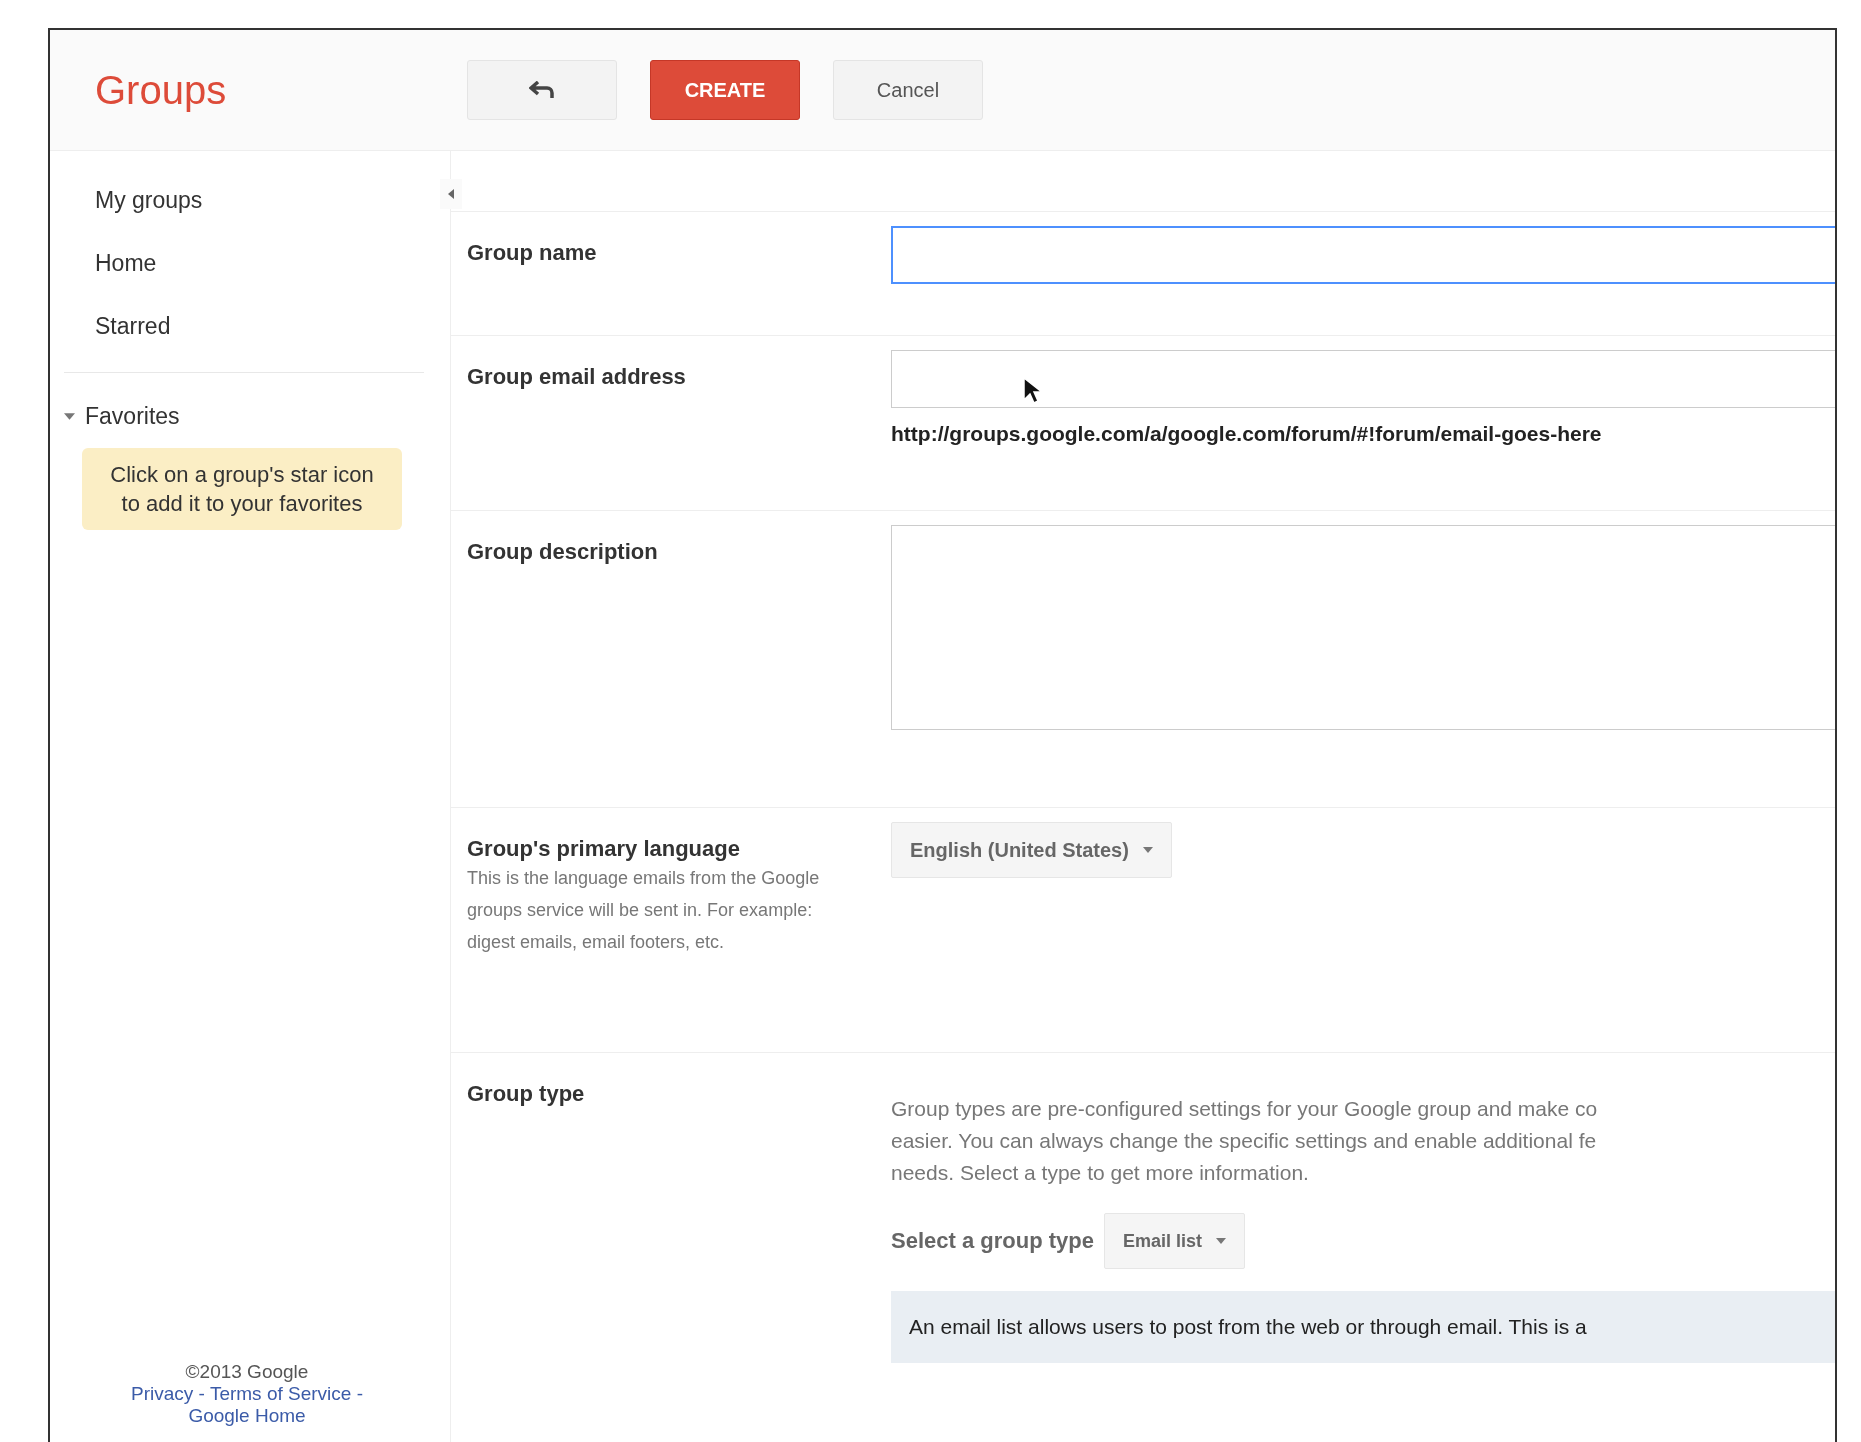 This screenshot has height=1442, width=1861. What do you see at coordinates (1244, 1141) in the screenshot?
I see `description-line: easier. You can always change the specific settings and enable additional fe` at bounding box center [1244, 1141].